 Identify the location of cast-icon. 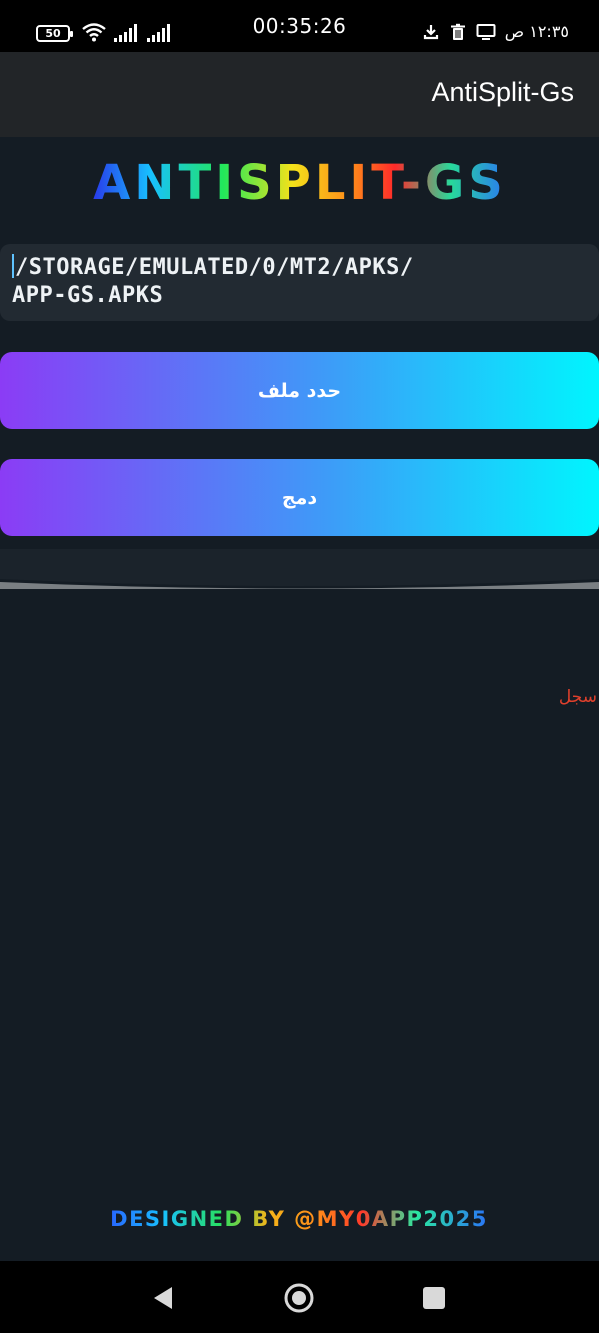
(486, 31).